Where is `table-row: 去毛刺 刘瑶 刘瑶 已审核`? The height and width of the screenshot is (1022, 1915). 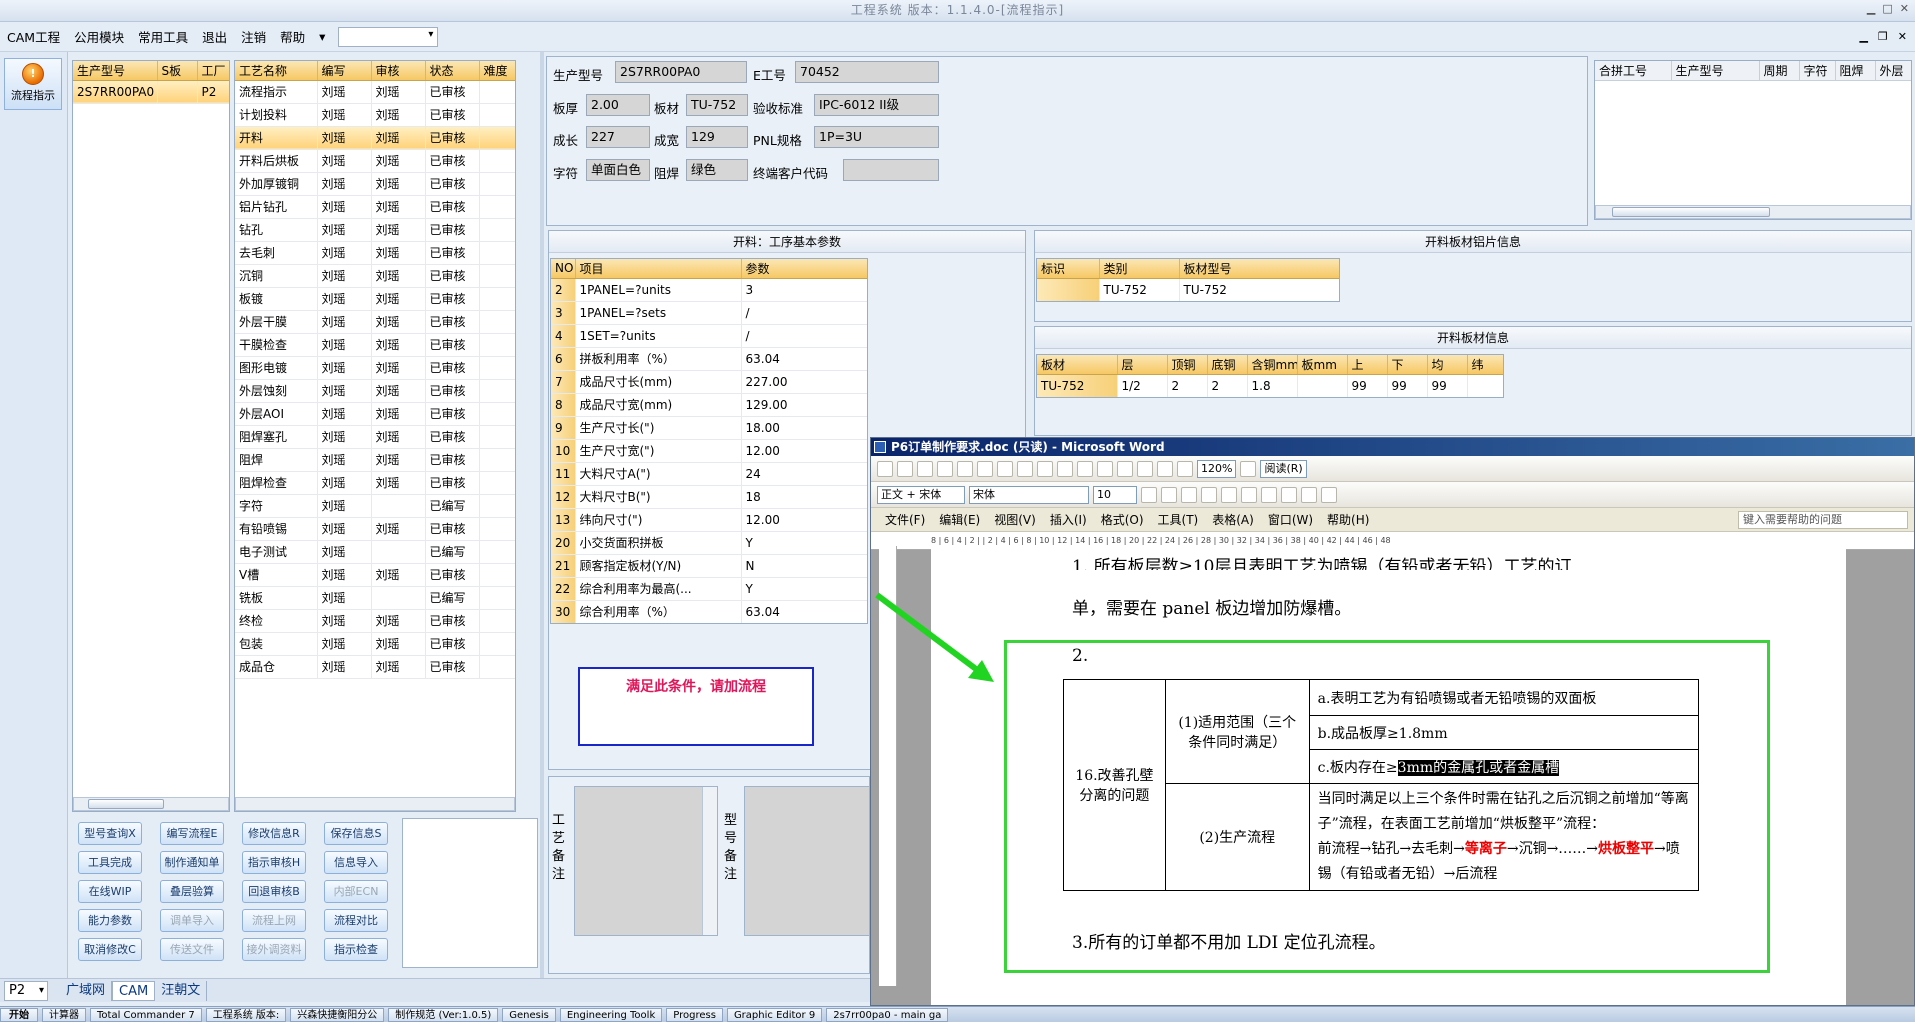 table-row: 去毛刺 刘瑶 刘瑶 已审核 is located at coordinates (375, 253).